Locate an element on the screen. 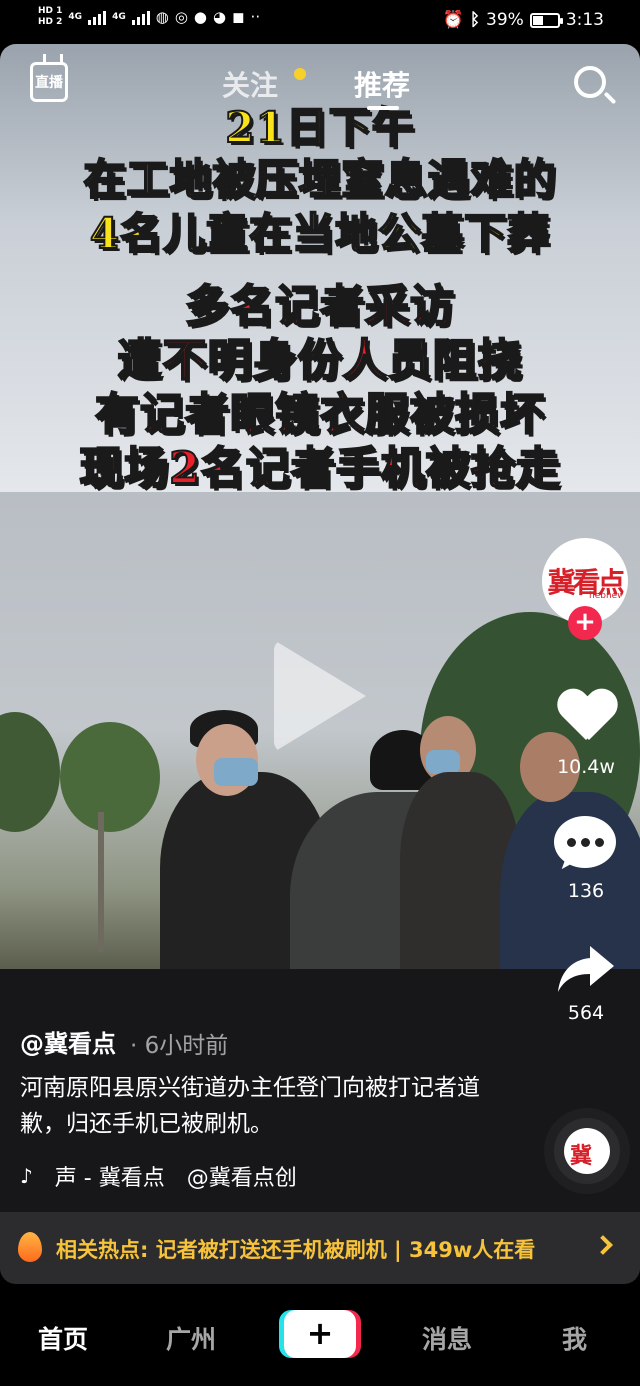 The width and height of the screenshot is (640, 1386). share-count: 564 is located at coordinates (586, 1013).